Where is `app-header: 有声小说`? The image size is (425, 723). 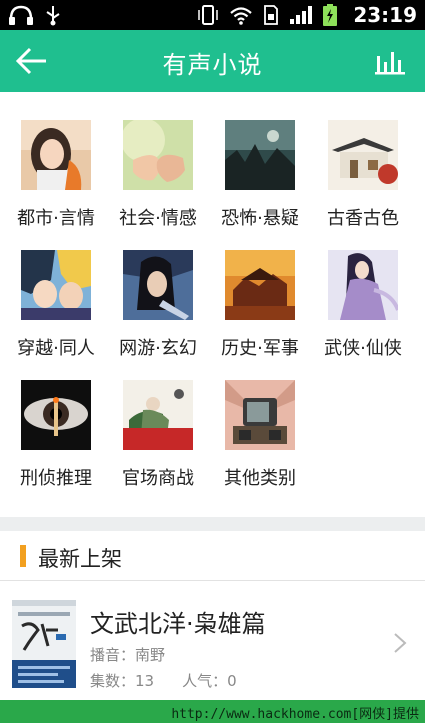
app-header: 有声小说 is located at coordinates (212, 61).